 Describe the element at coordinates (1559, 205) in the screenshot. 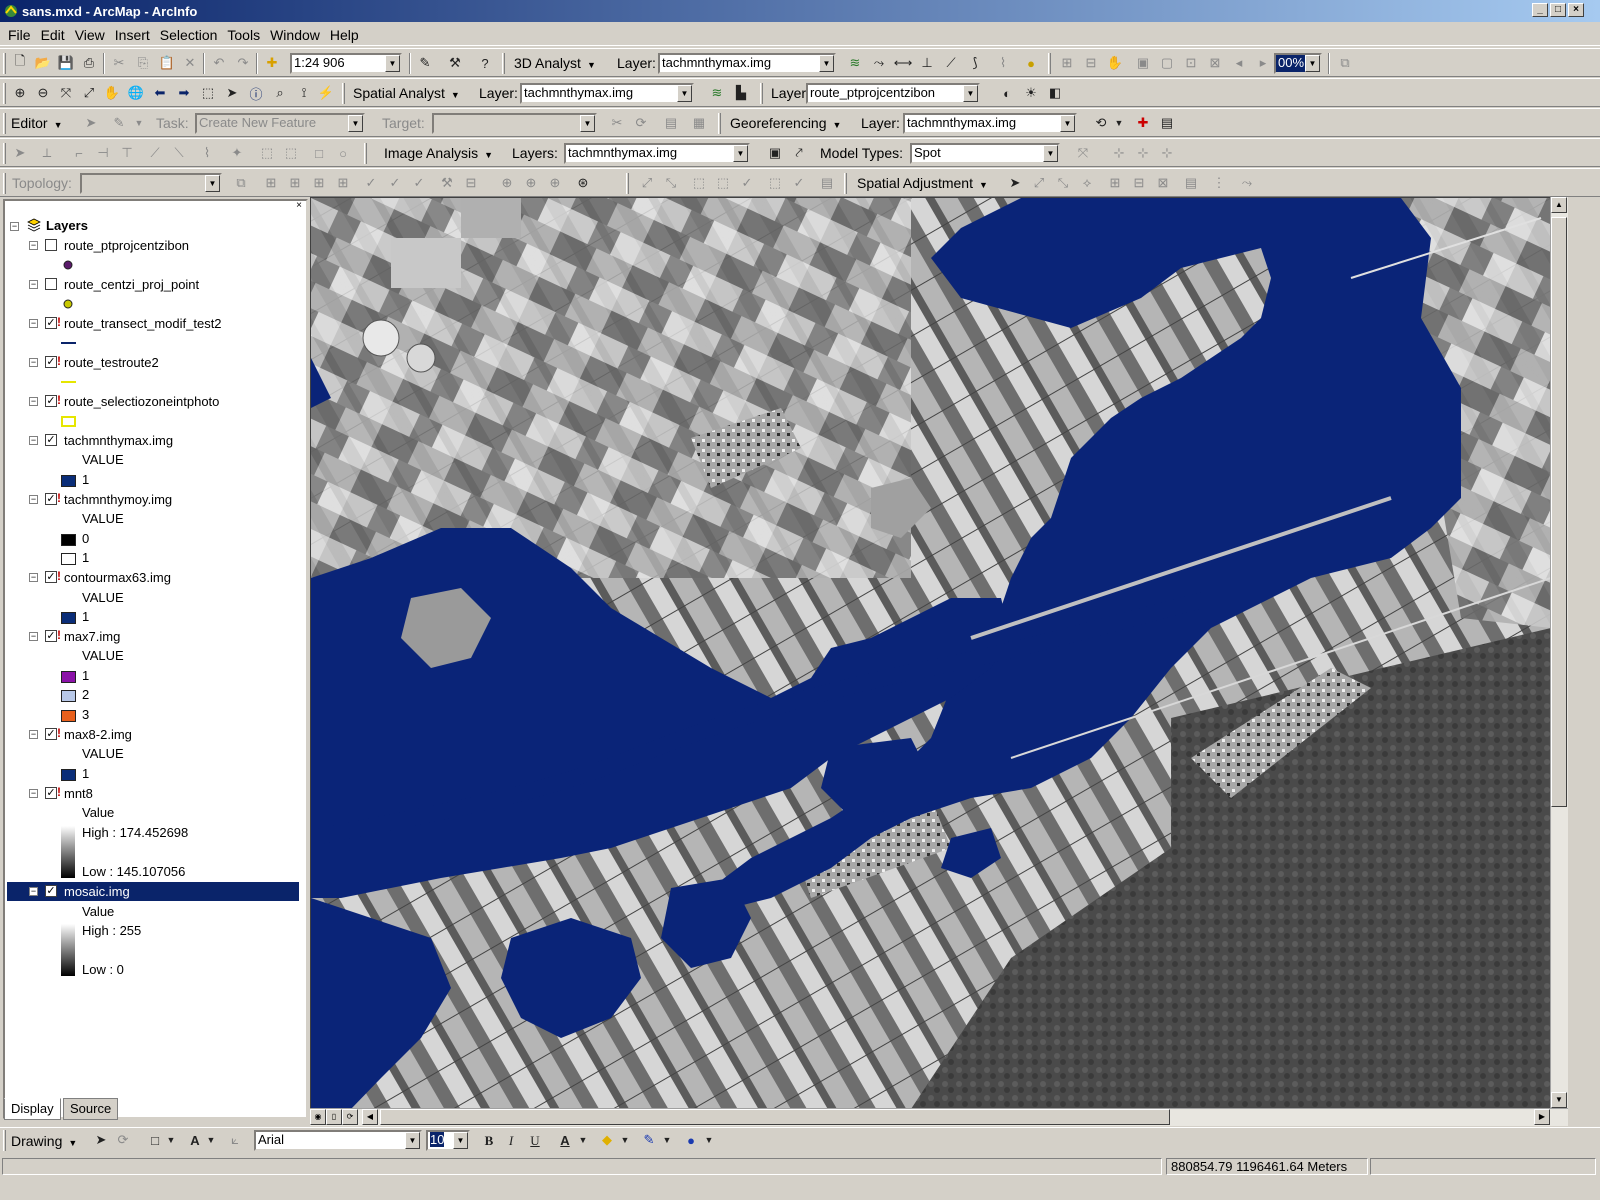

I see `scroll-up-icon: ▲` at that location.